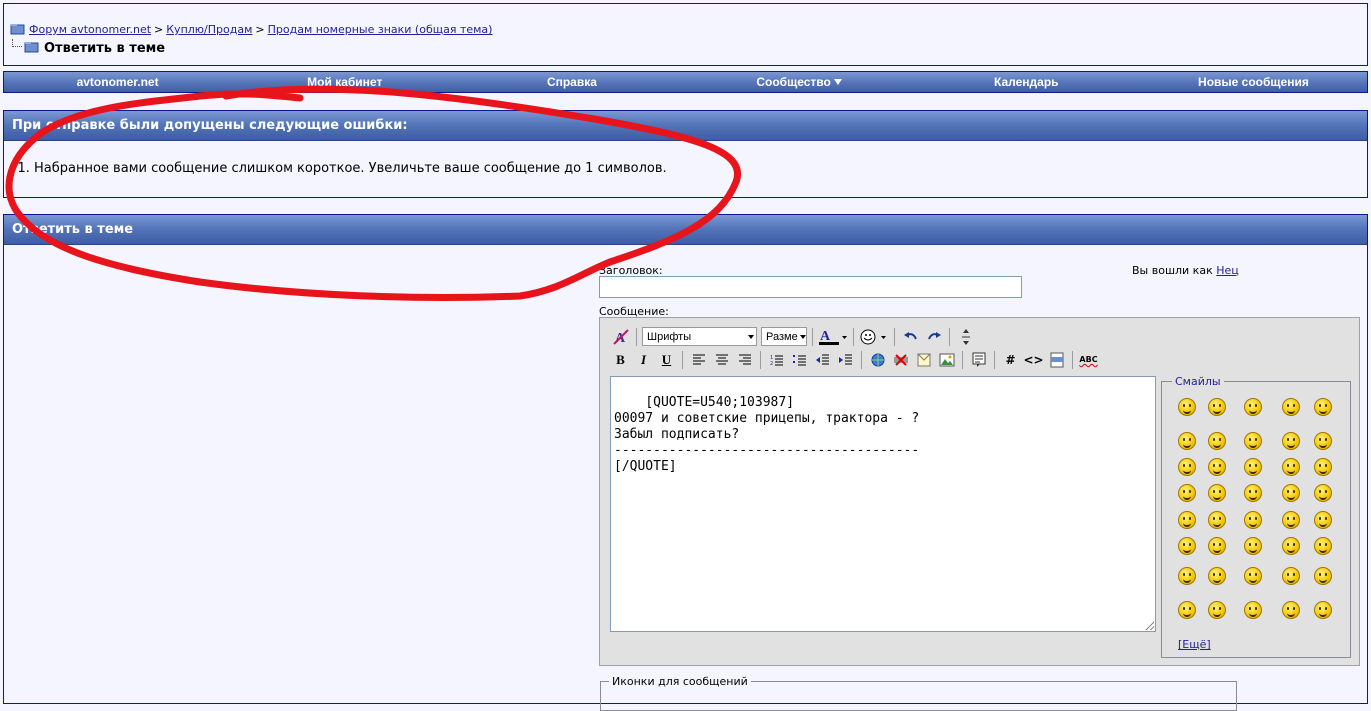 This screenshot has height=711, width=1371. What do you see at coordinates (1194, 644) in the screenshot?
I see `more-smilies-link: [Ещё]` at bounding box center [1194, 644].